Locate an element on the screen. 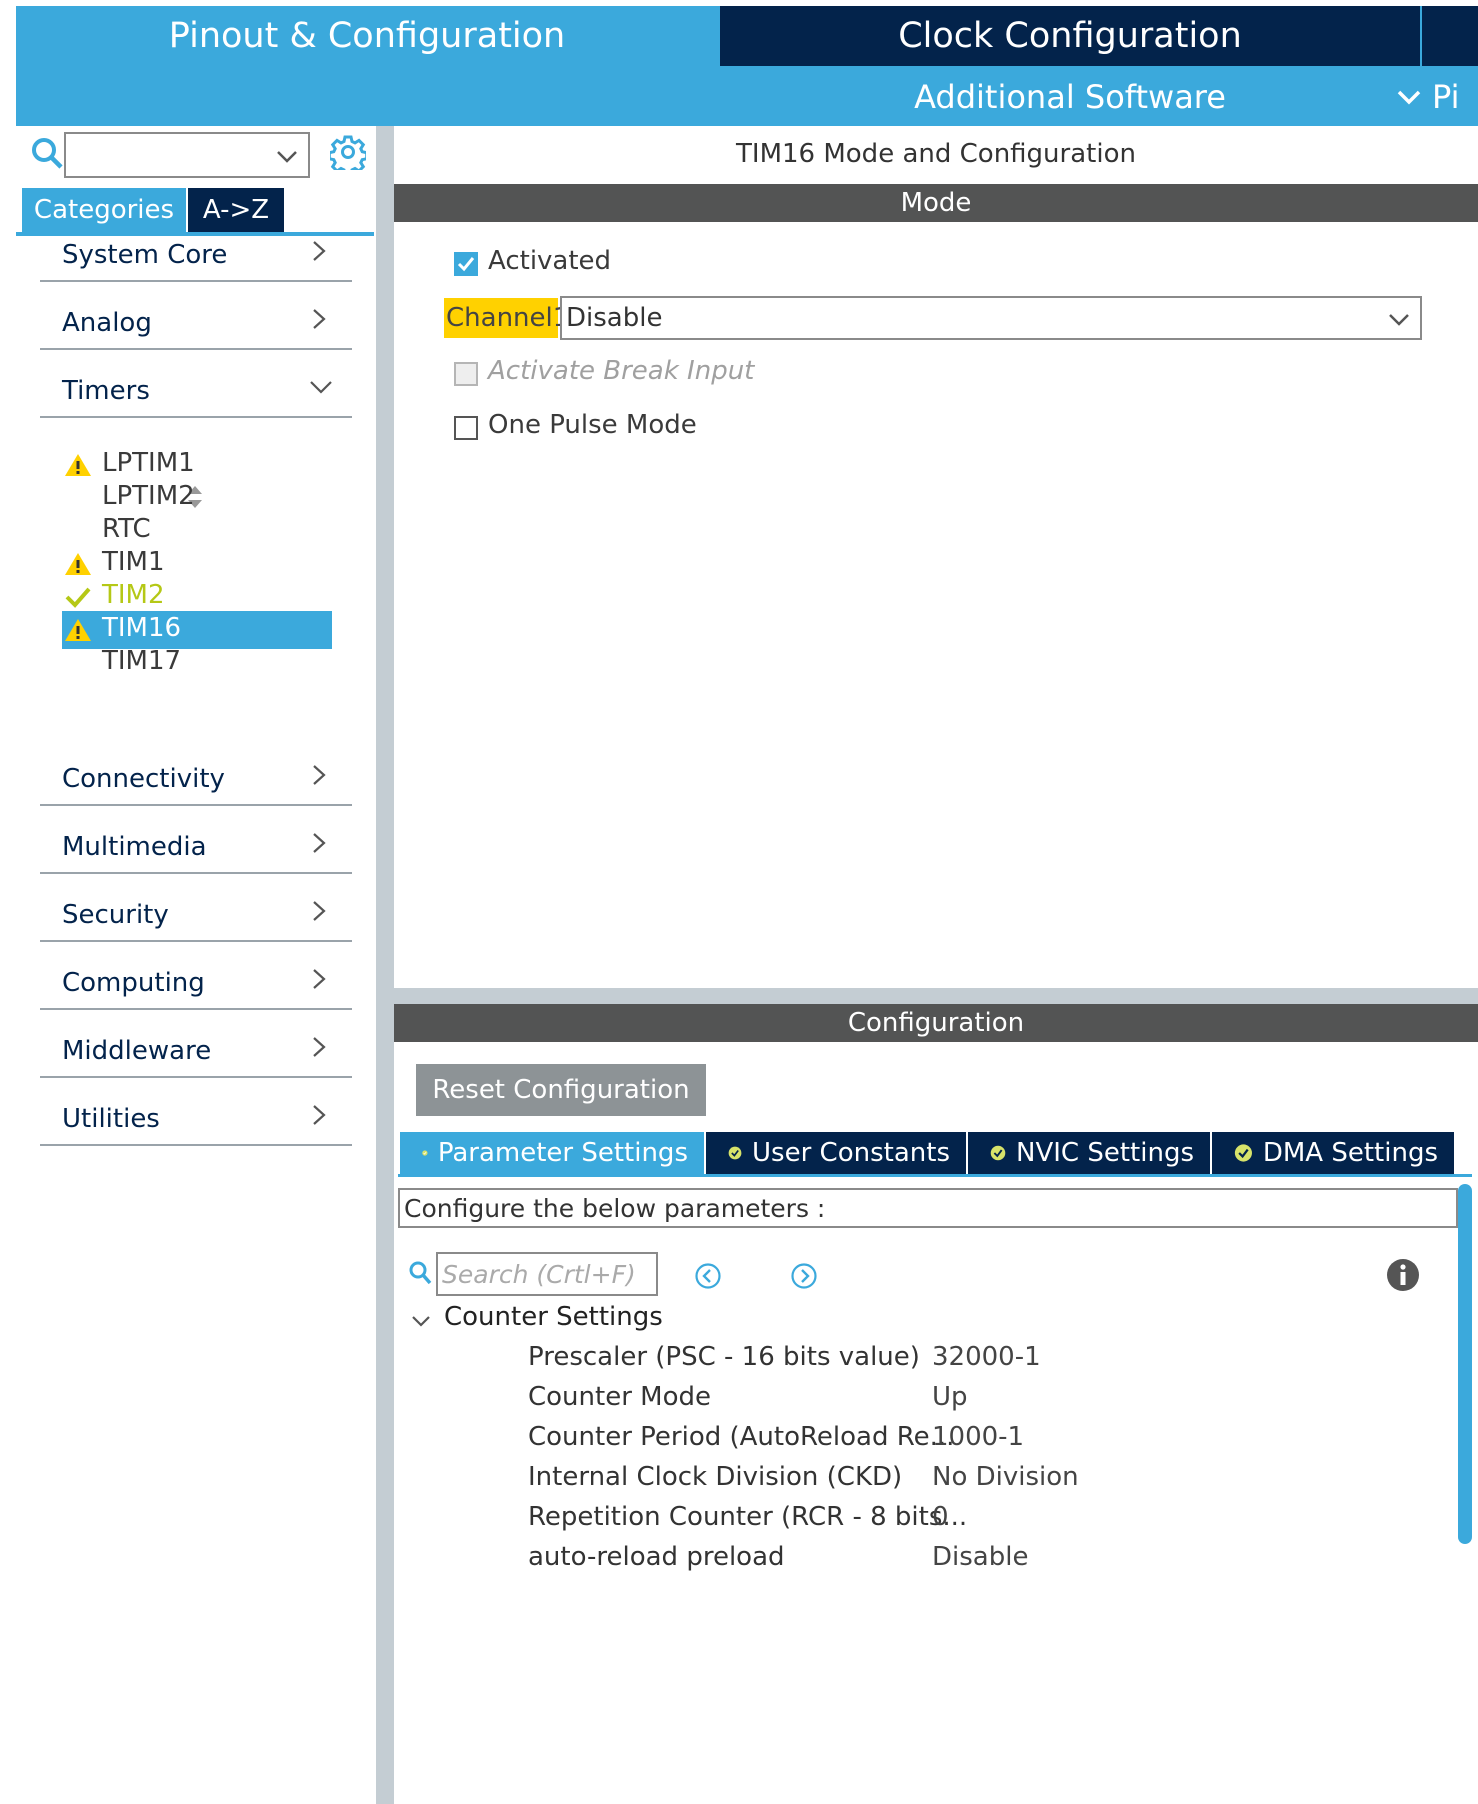 Image resolution: width=1478 pixels, height=1804 pixels. tab-nvic-settings: NVIC Settings is located at coordinates (1089, 1153).